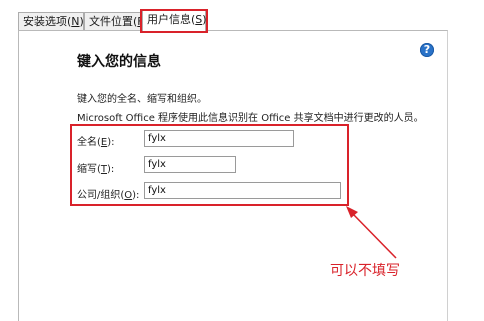 Image resolution: width=484 pixels, height=321 pixels. I want to click on tab-install-options-label: 安装选项(, so click(47, 21).